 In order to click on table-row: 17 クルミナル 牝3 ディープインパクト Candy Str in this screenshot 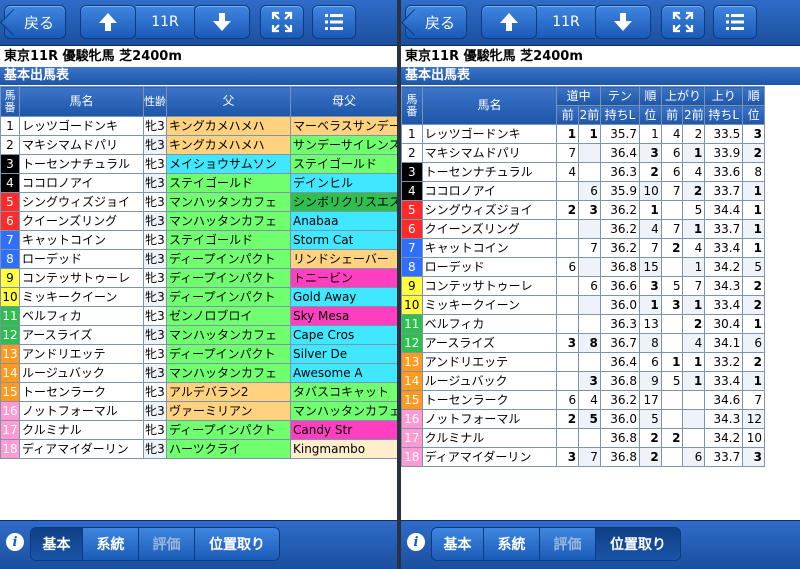, I will do `click(198, 430)`.